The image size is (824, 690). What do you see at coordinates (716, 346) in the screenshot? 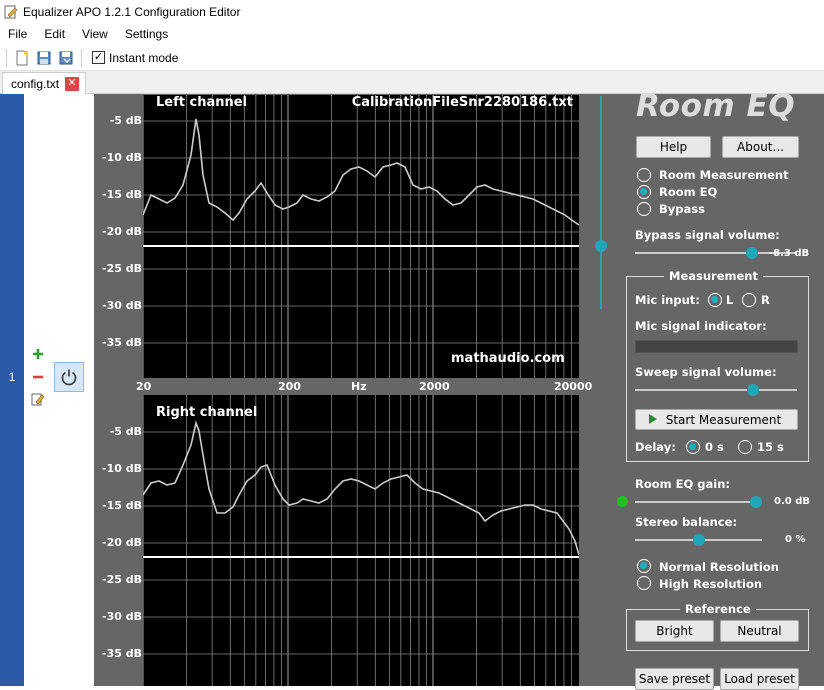
I see `mic-signal-indicator` at bounding box center [716, 346].